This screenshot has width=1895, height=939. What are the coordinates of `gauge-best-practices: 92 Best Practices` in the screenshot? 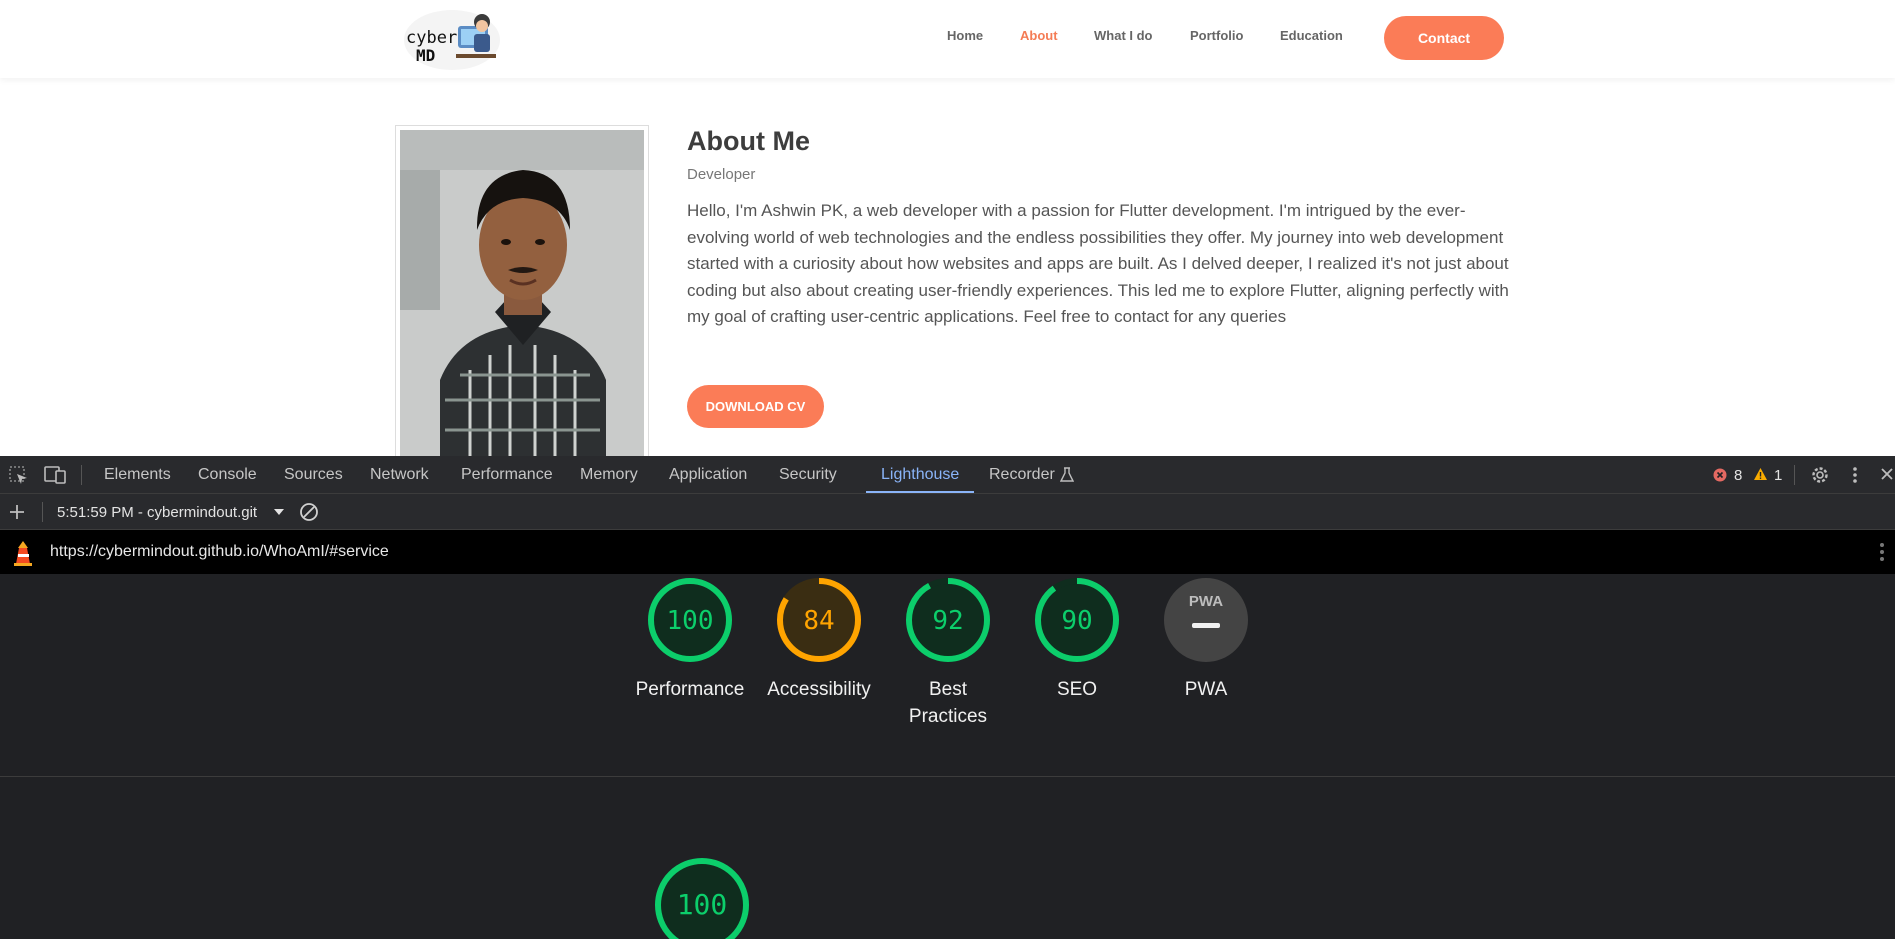 It's located at (948, 652).